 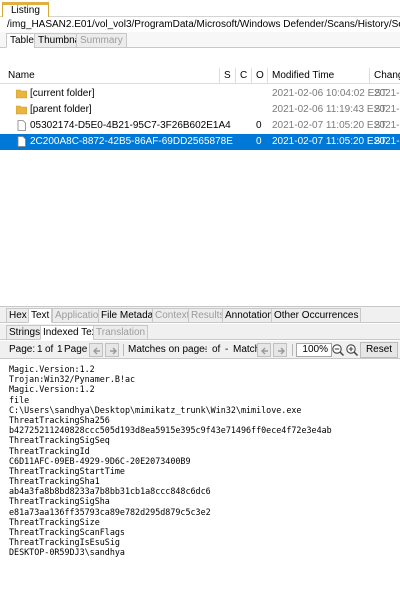 I want to click on zoom-out-icon, so click(x=338, y=350).